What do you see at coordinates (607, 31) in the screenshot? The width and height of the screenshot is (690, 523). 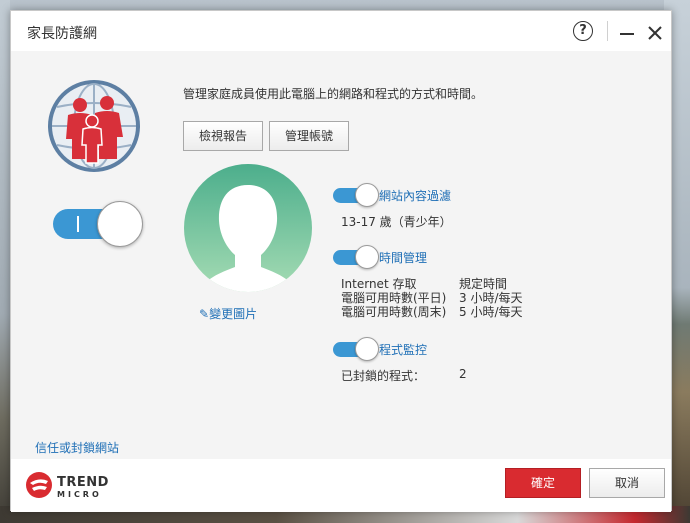 I see `title-bar-divider` at bounding box center [607, 31].